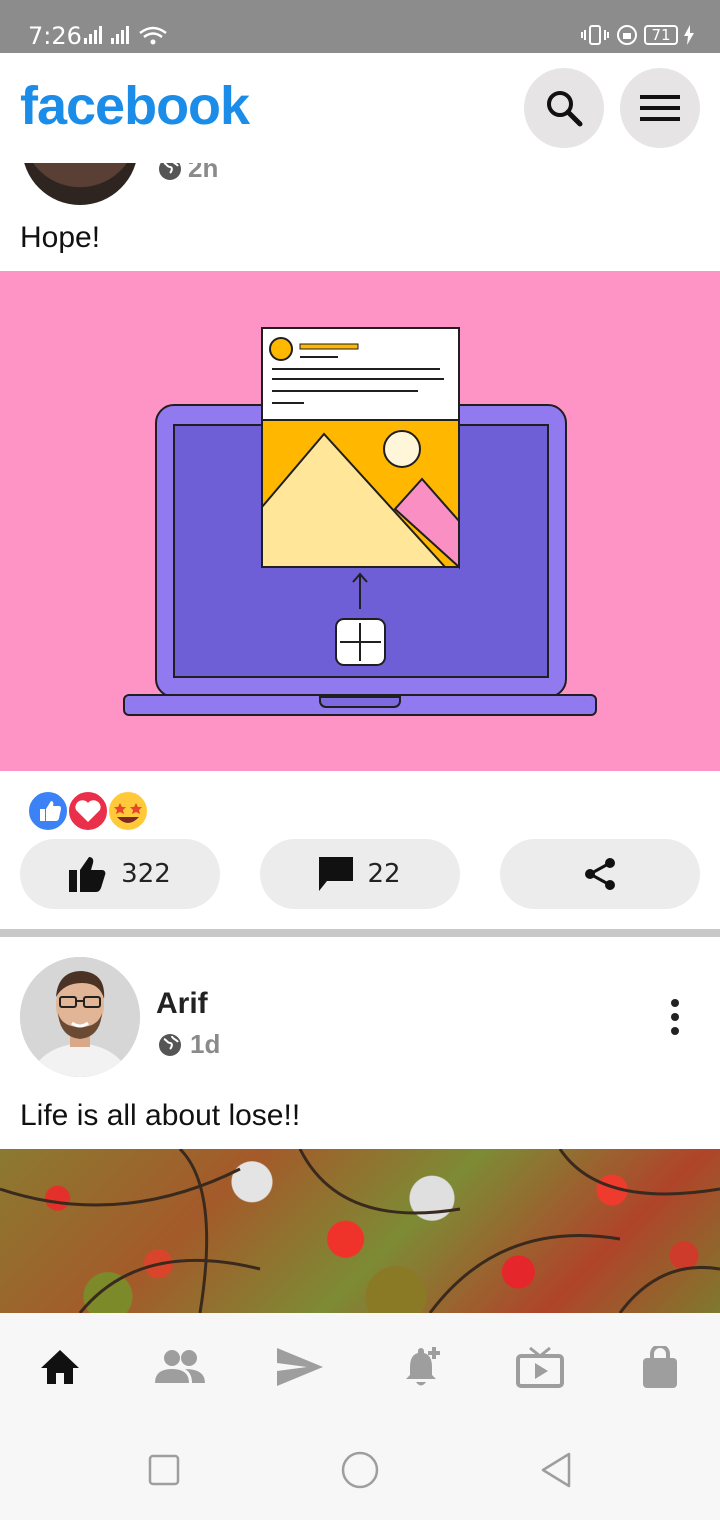 Image resolution: width=720 pixels, height=1520 pixels. Describe the element at coordinates (360, 108) in the screenshot. I see `app-header: facebook` at that location.